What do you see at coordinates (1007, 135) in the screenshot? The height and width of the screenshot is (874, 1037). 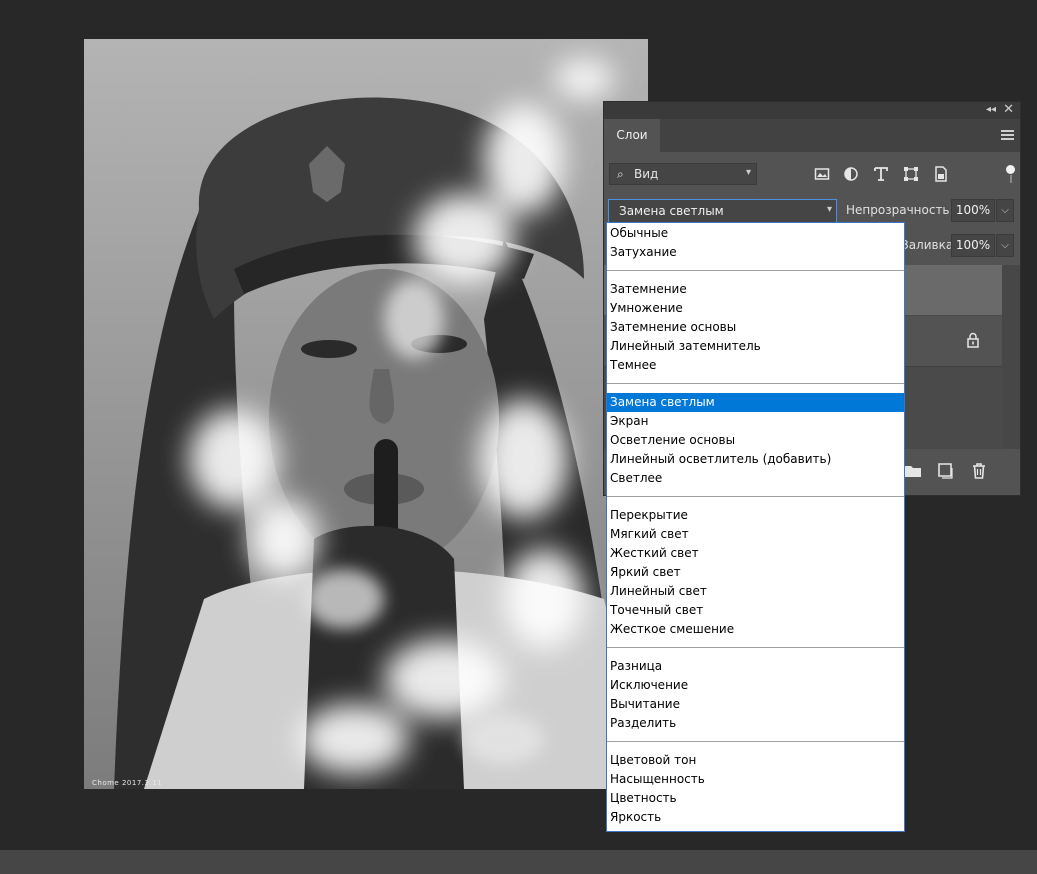 I see `panel-menu-icon` at bounding box center [1007, 135].